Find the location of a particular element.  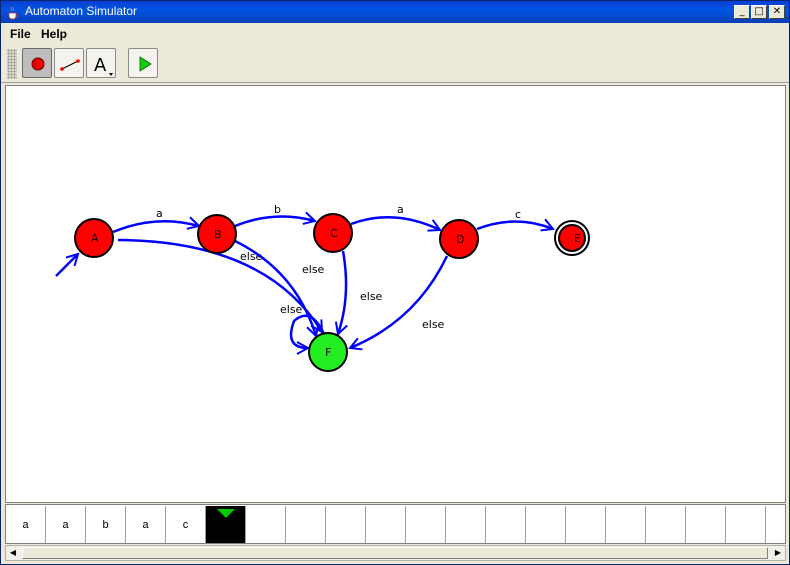

transition-icon is located at coordinates (70, 65).